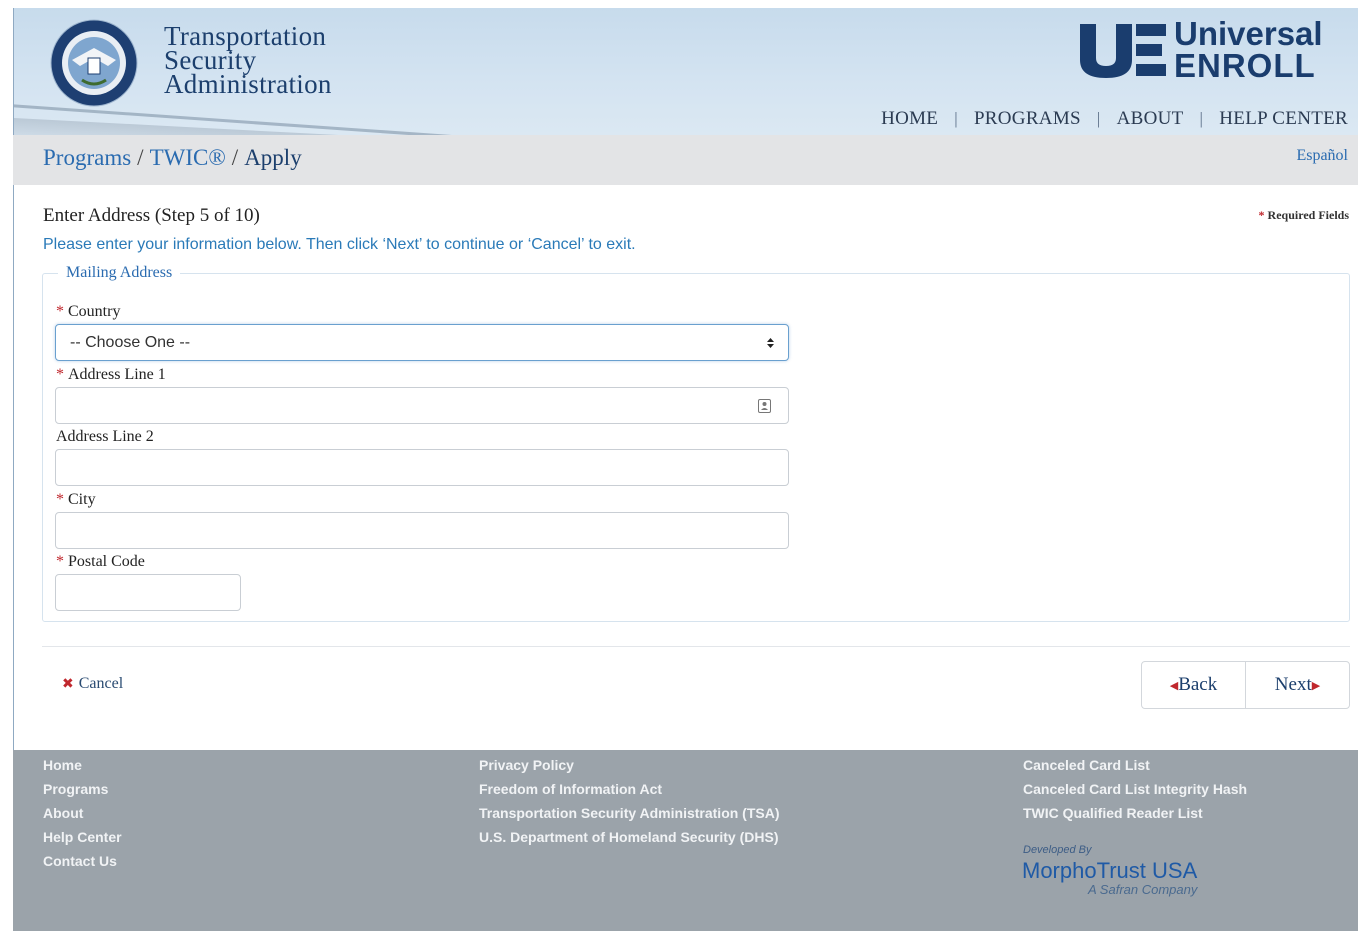  Describe the element at coordinates (909, 119) in the screenshot. I see `nav-home-link: HOME` at that location.